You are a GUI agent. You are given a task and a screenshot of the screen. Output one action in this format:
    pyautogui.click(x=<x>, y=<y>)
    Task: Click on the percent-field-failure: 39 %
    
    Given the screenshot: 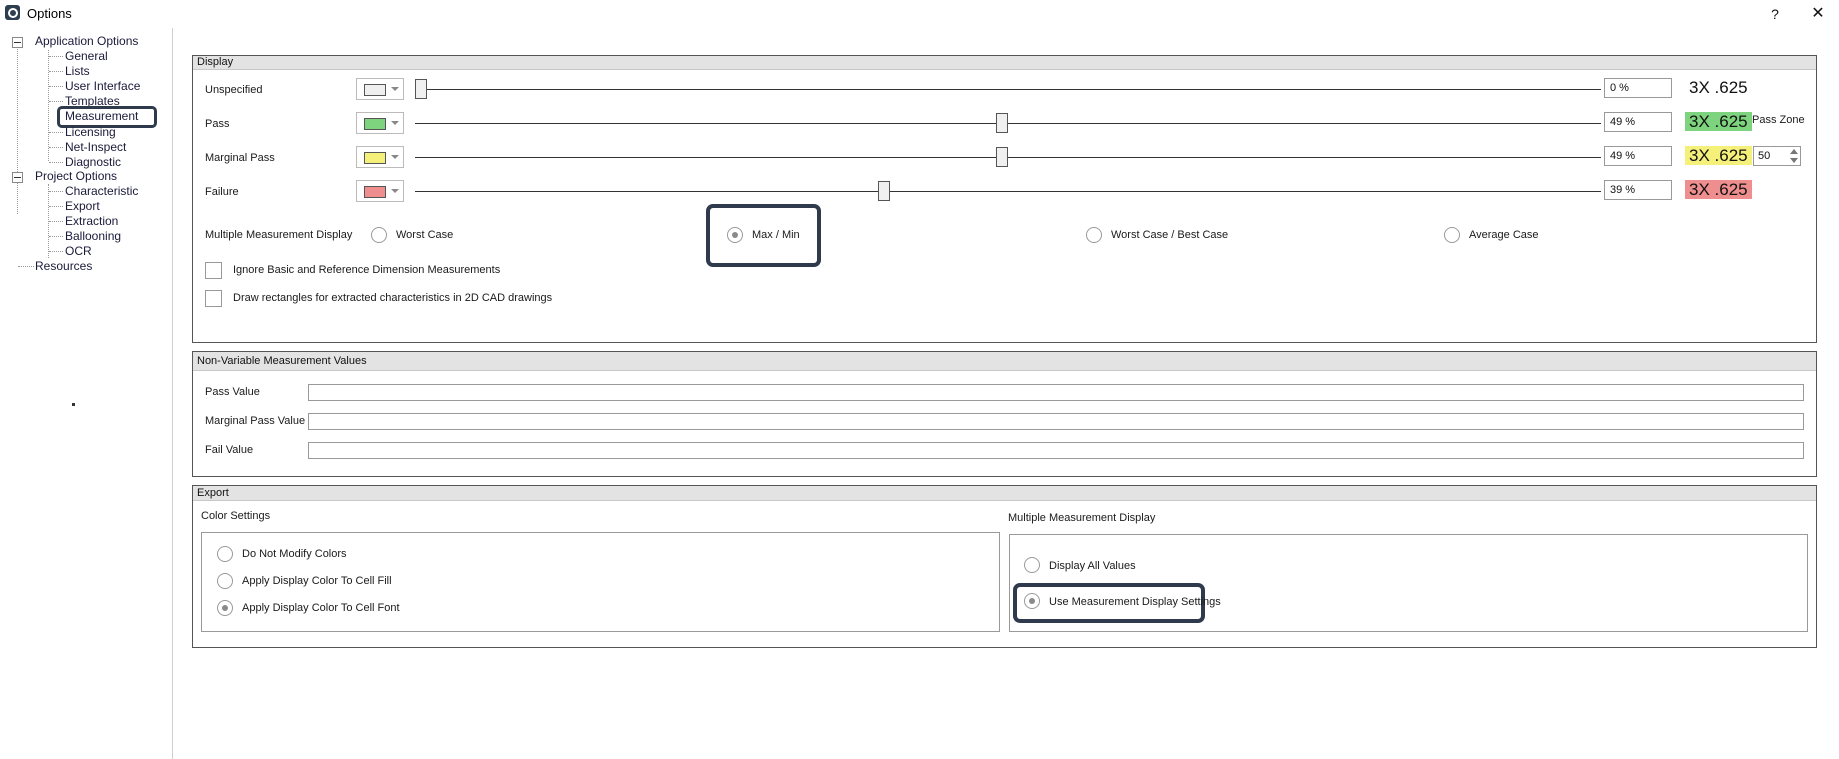 What is the action you would take?
    pyautogui.click(x=1638, y=190)
    